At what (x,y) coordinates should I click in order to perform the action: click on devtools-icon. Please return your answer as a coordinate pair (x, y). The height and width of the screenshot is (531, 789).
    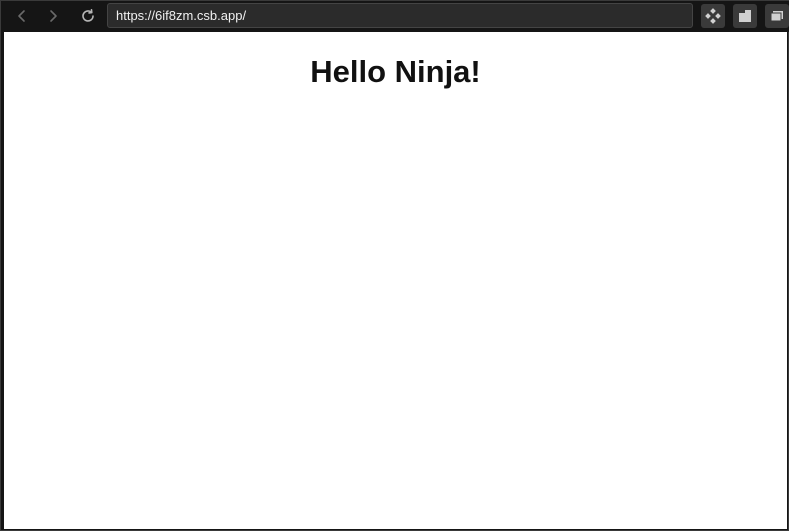
    Looking at the image, I should click on (713, 16).